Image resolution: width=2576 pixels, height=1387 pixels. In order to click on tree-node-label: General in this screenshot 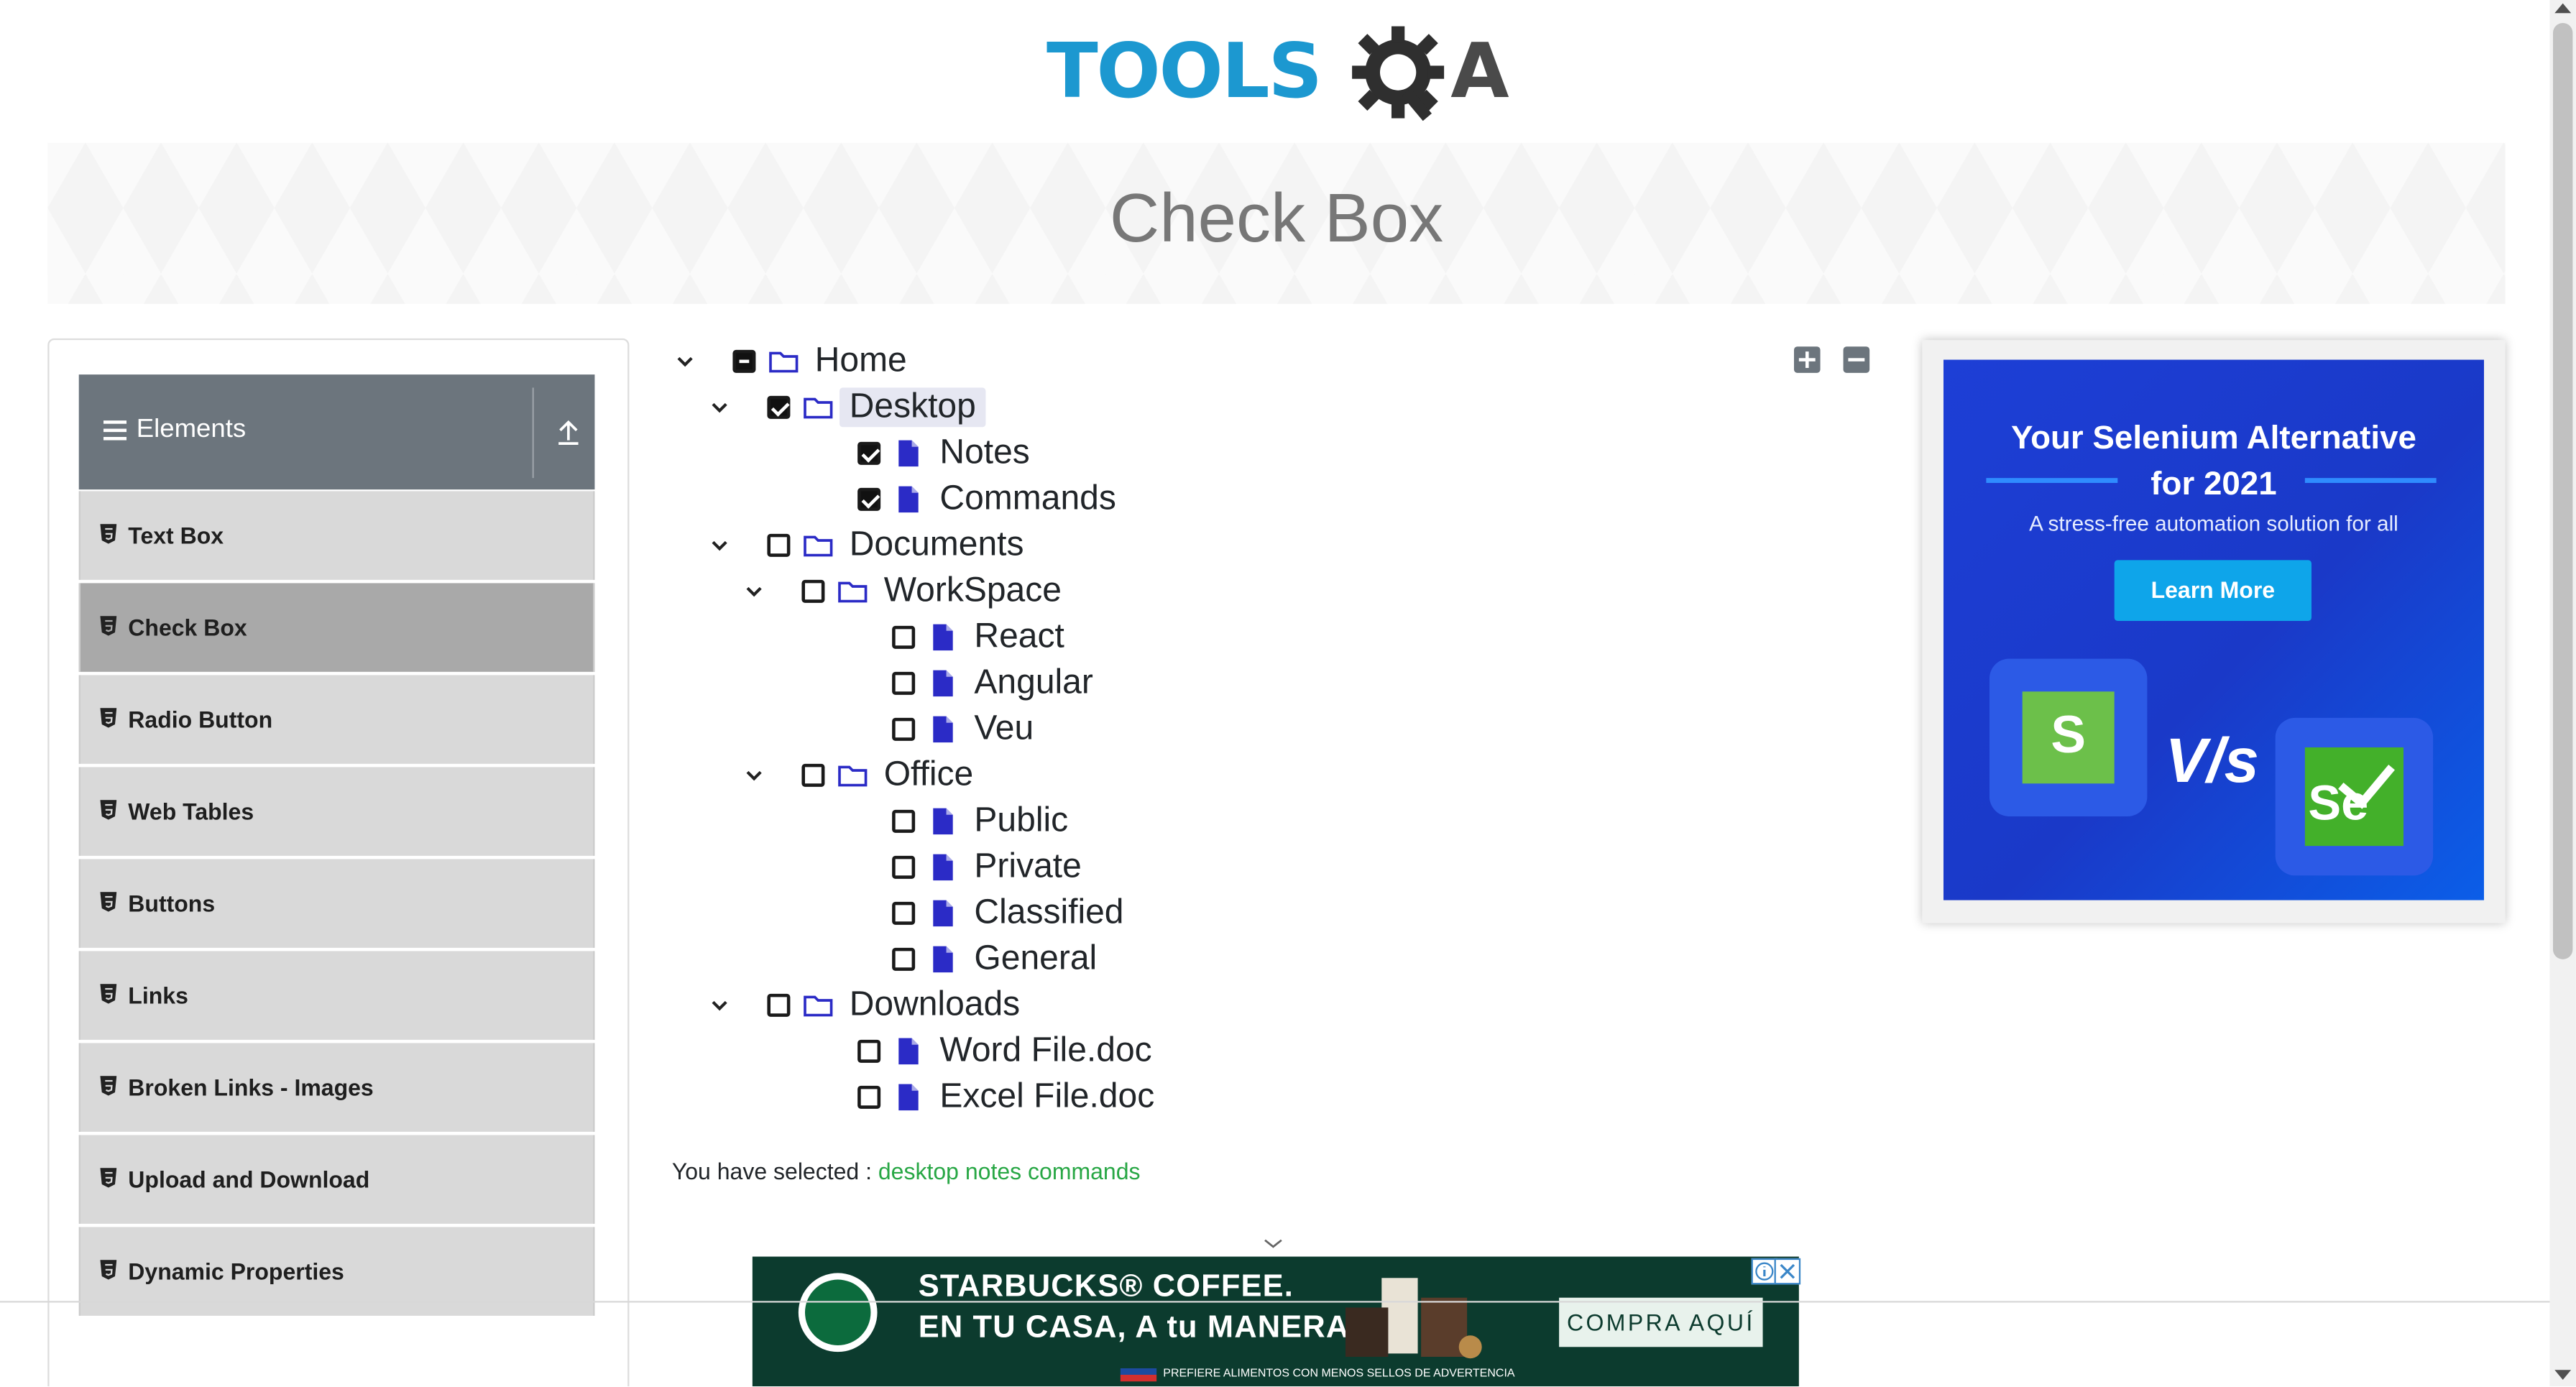, I will do `click(1035, 959)`.